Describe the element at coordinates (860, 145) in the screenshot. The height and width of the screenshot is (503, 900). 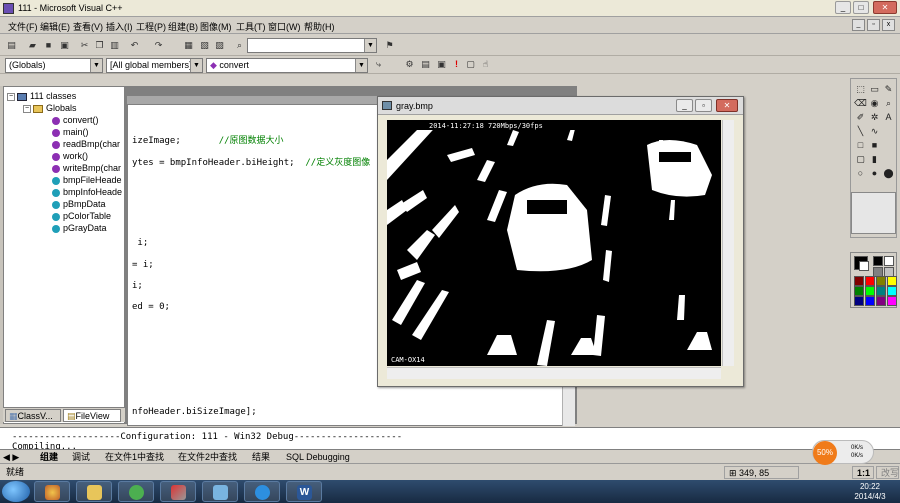
I see `rectangle-icon: □` at that location.